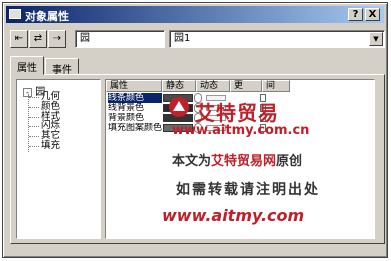 The image size is (391, 261). What do you see at coordinates (15, 14) in the screenshot?
I see `app-icon` at bounding box center [15, 14].